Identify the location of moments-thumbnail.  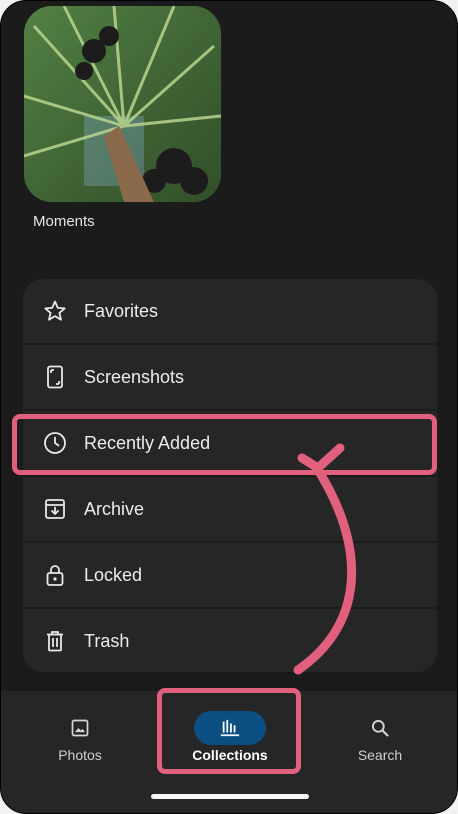
(122, 104).